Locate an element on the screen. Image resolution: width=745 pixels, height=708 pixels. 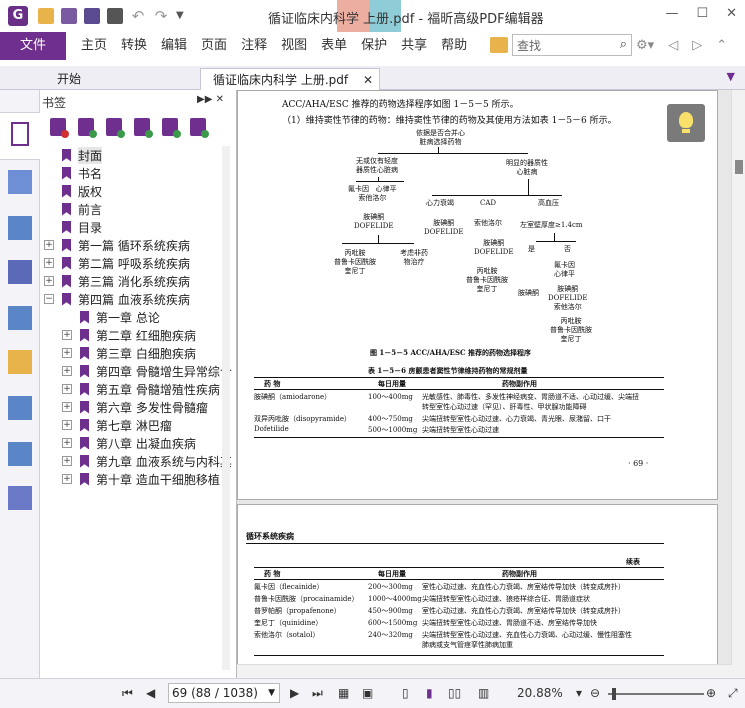
bookmark-item: 目录 is located at coordinates (73, 227).